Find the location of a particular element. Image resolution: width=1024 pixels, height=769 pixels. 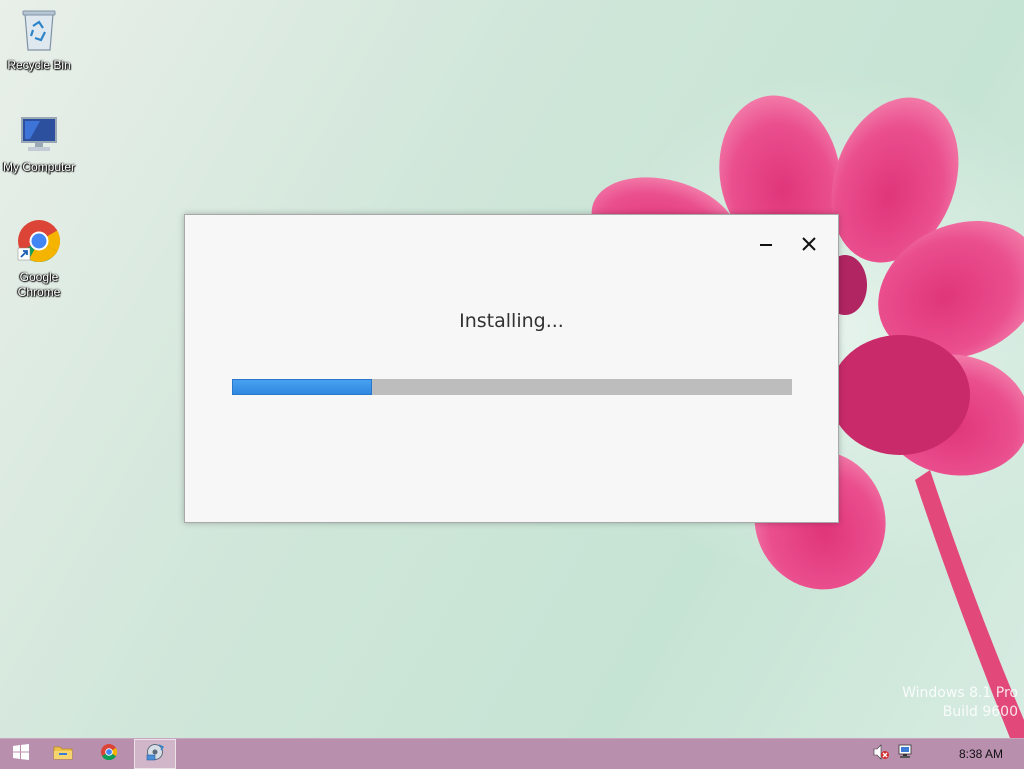

watermark-edition: Windows 8.1 Pro is located at coordinates (960, 693).